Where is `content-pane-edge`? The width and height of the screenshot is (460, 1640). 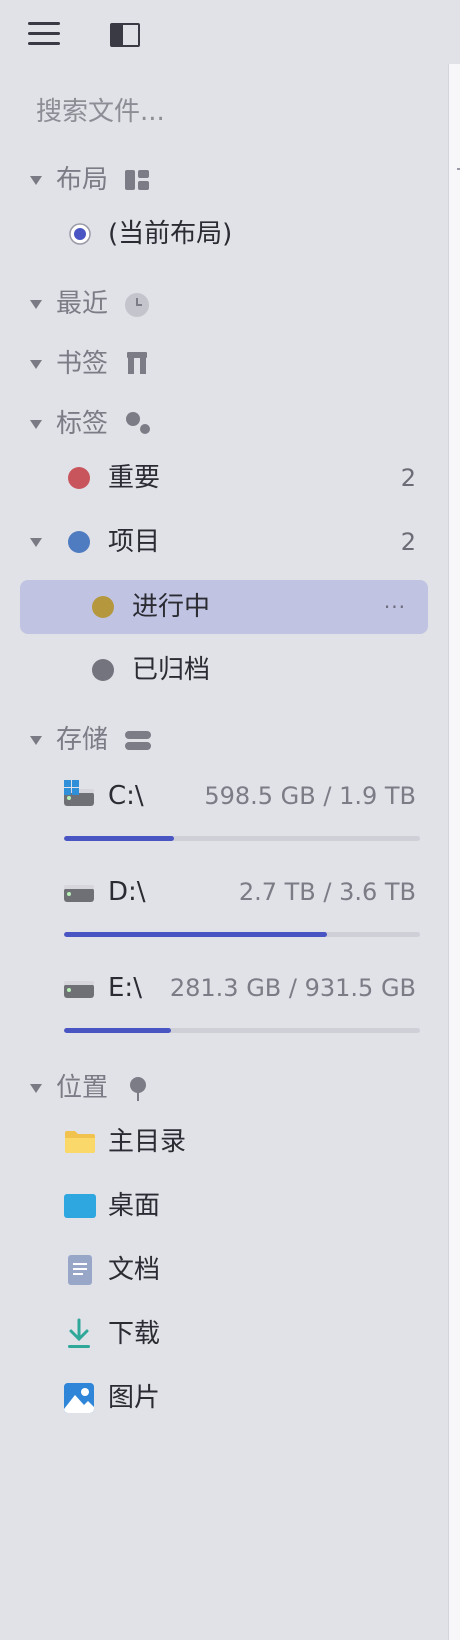 content-pane-edge is located at coordinates (454, 852).